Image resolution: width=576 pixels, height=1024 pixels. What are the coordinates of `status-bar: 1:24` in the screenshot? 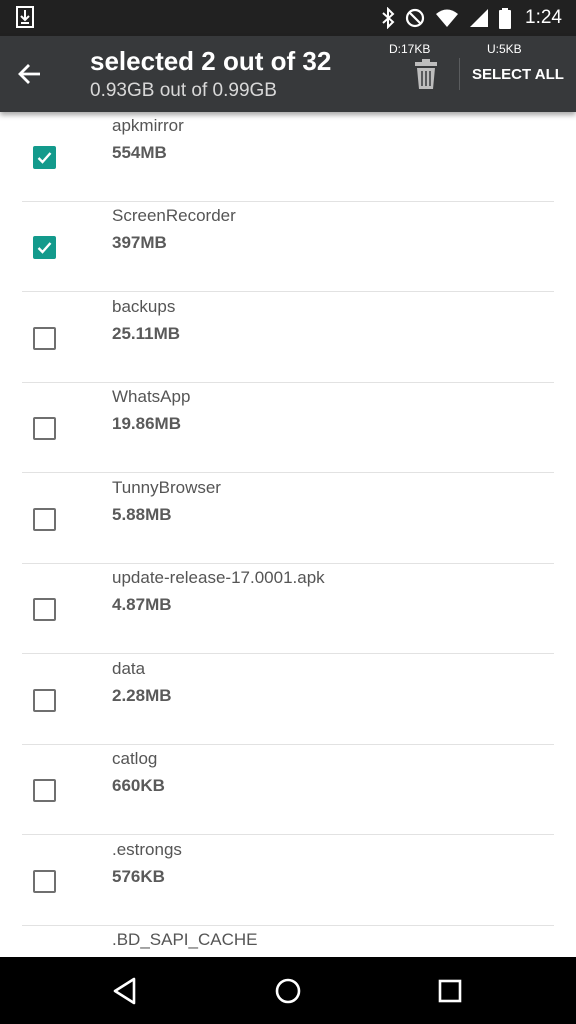 It's located at (288, 18).